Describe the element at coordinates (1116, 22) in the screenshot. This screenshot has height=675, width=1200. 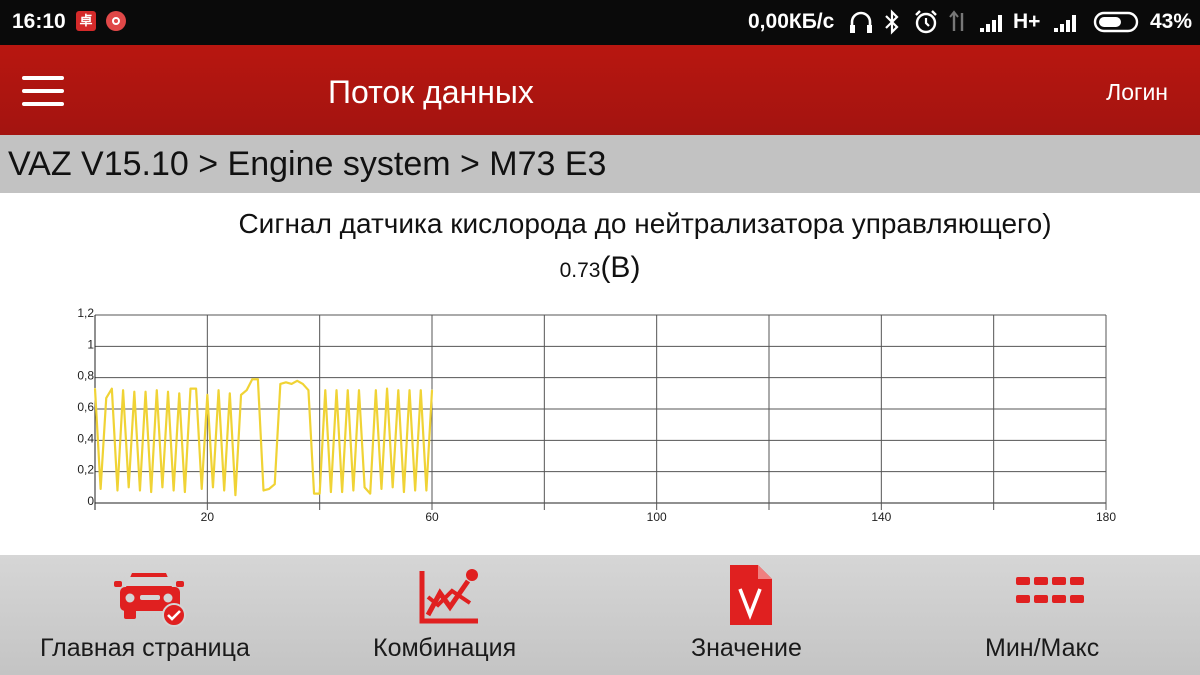
I see `battery-icon` at that location.